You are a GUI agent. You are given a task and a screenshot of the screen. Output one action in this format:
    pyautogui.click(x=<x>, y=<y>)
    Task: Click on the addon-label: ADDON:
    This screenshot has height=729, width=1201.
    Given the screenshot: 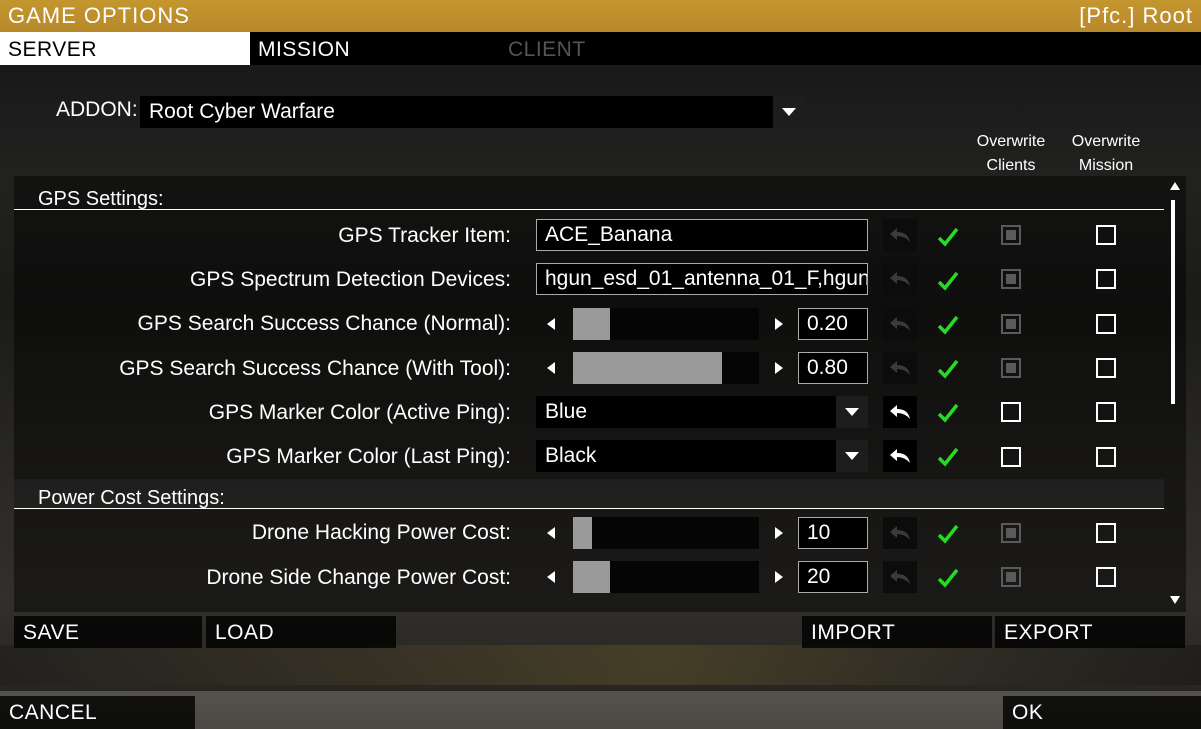 What is the action you would take?
    pyautogui.click(x=97, y=109)
    